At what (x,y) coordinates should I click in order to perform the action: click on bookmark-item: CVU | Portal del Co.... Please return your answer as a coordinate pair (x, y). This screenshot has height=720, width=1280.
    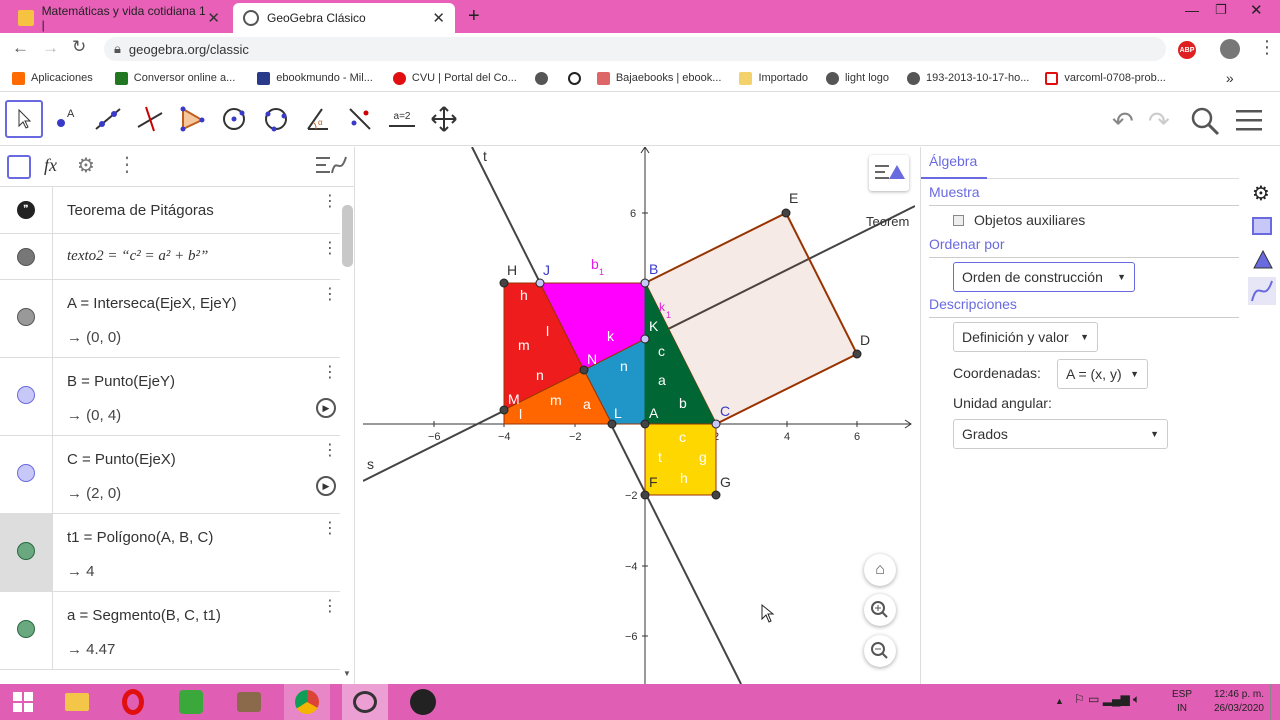
    Looking at the image, I should click on (454, 78).